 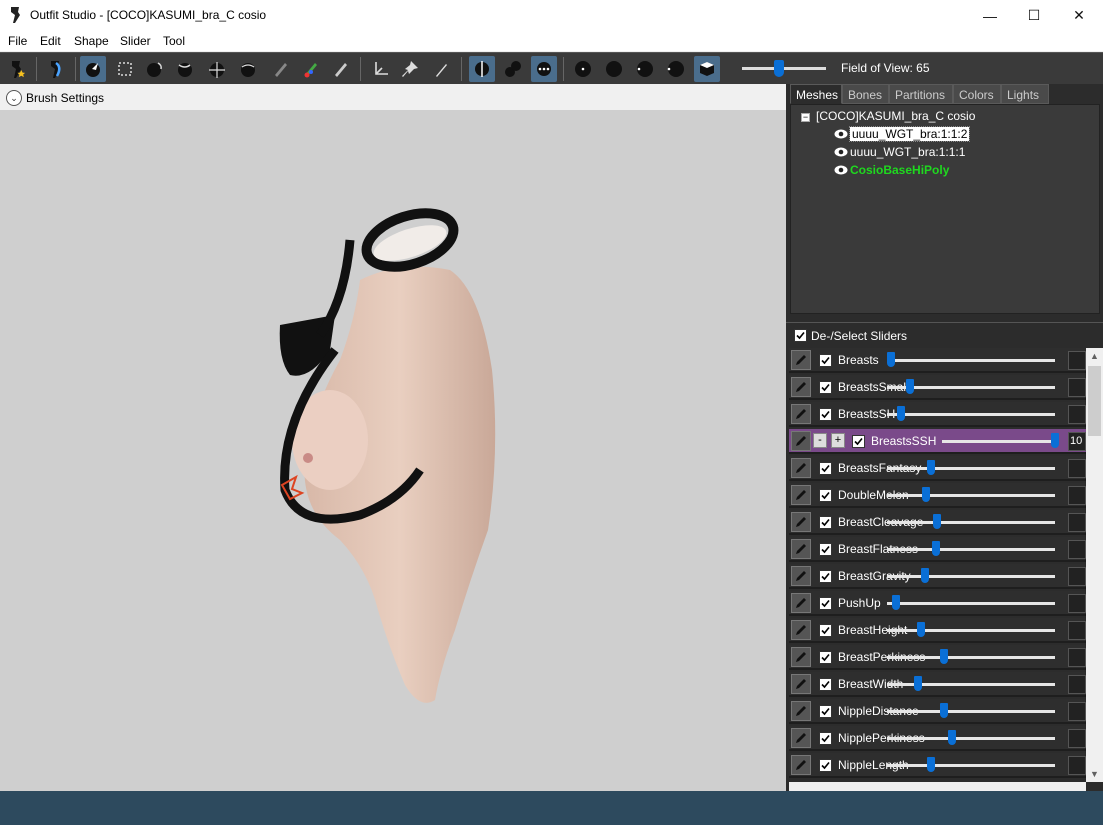 What do you see at coordinates (614, 69) in the screenshot?
I see `brush-size-2-button` at bounding box center [614, 69].